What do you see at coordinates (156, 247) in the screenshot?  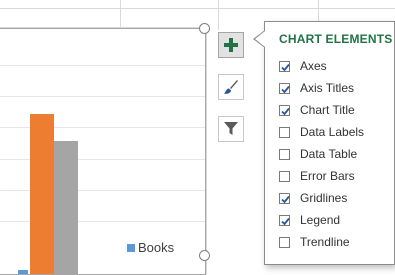 I see `legend-label-books: Books` at bounding box center [156, 247].